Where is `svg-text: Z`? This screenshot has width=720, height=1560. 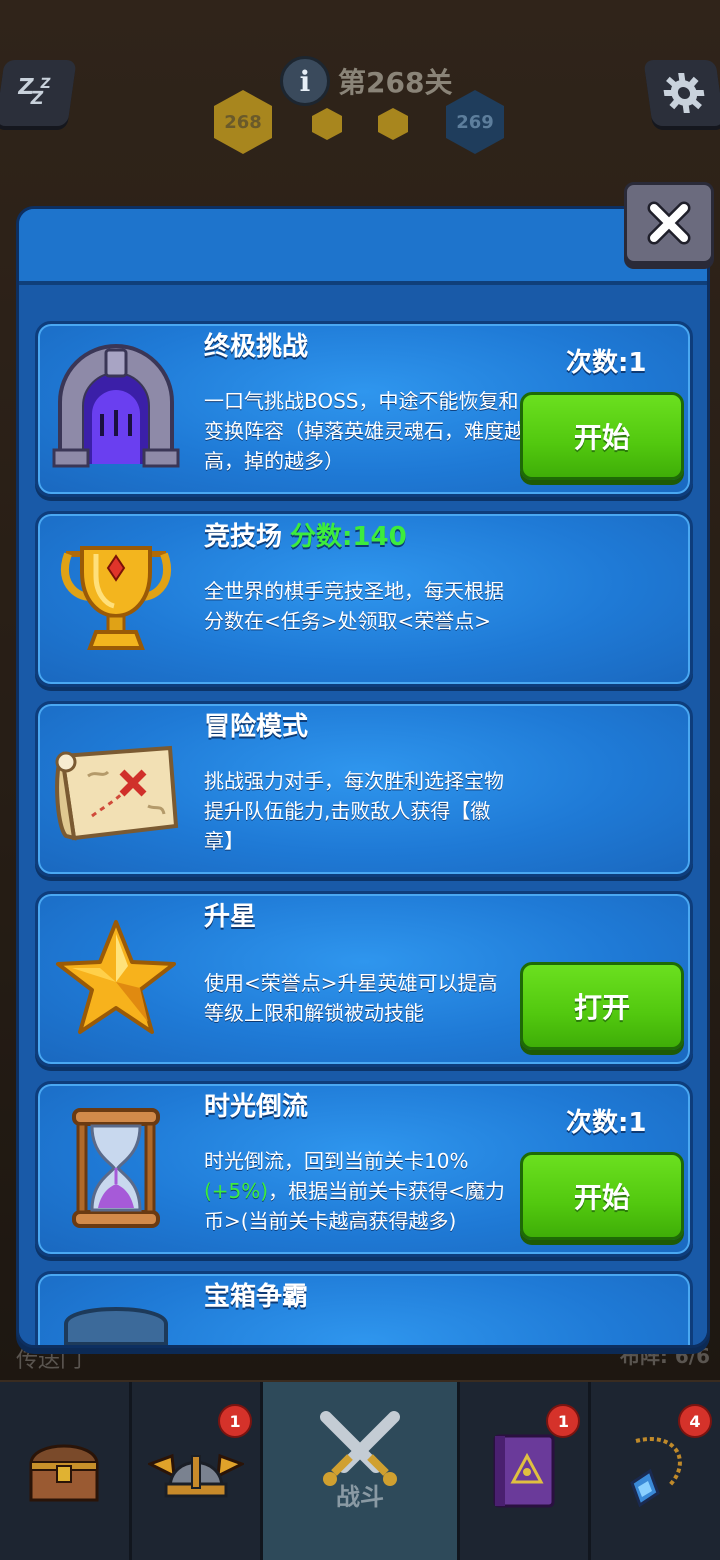 svg-text: Z is located at coordinates (45, 84).